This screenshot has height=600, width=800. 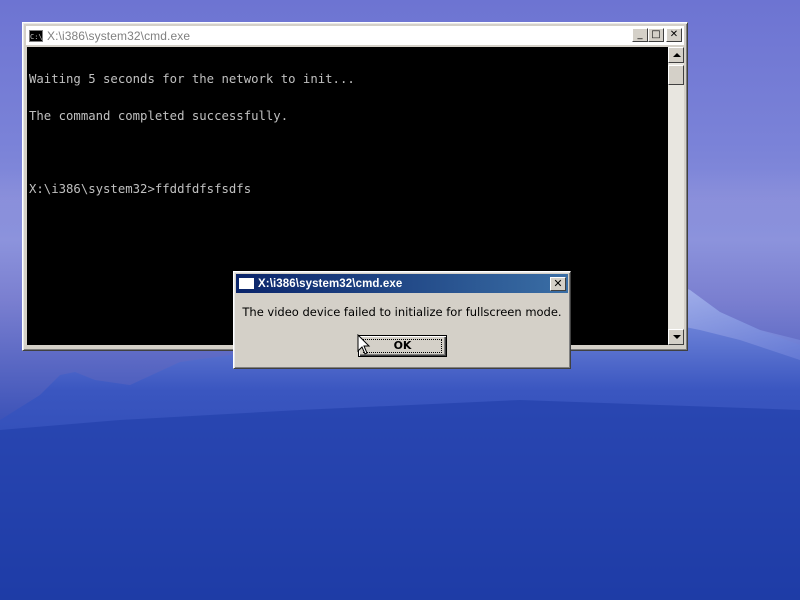 I want to click on scroll-thumb, so click(x=676, y=75).